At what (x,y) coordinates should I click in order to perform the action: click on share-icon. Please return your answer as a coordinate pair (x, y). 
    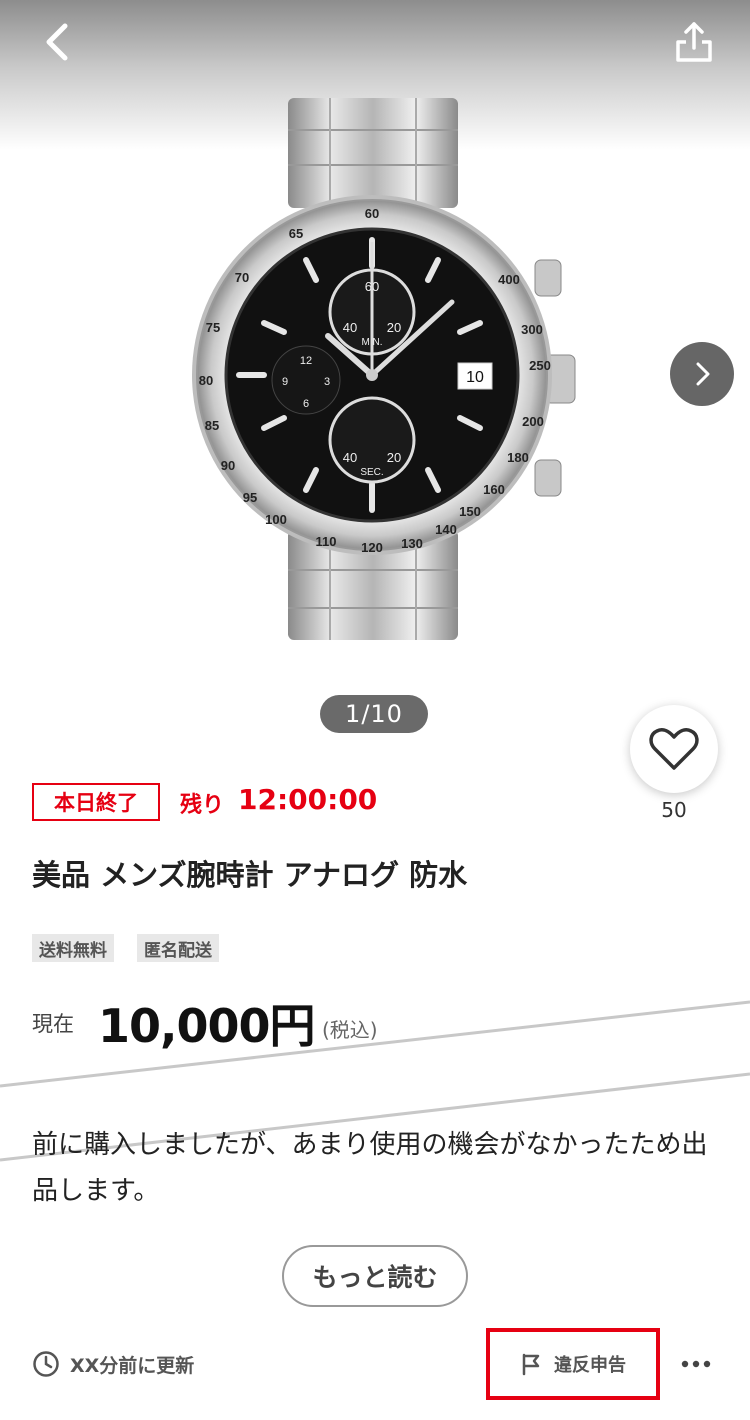
    Looking at the image, I should click on (694, 42).